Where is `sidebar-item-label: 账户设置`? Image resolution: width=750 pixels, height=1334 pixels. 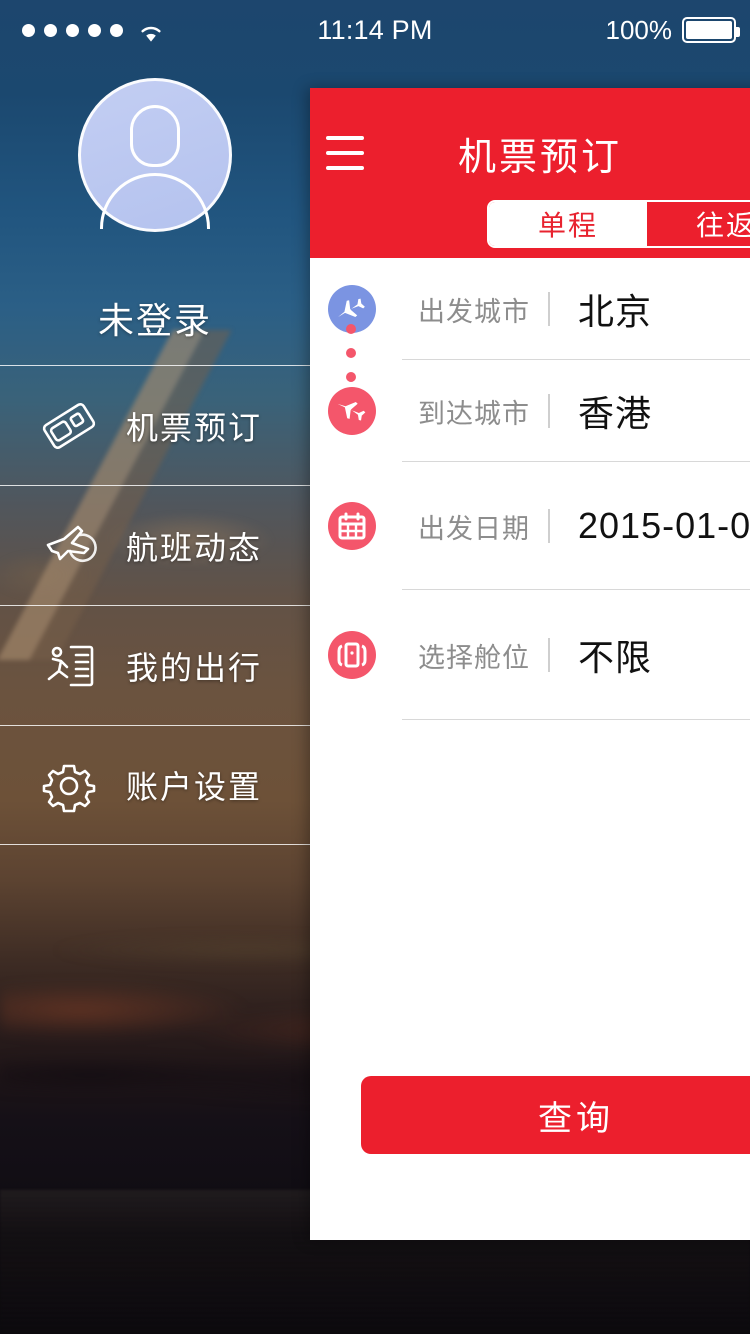
sidebar-item-label: 账户设置 is located at coordinates (194, 787).